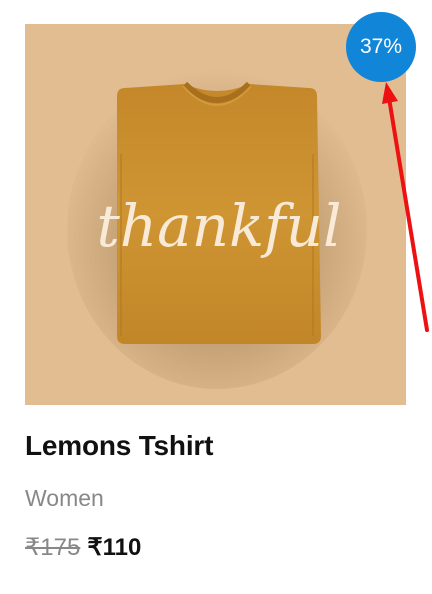  What do you see at coordinates (64, 498) in the screenshot?
I see `product-category: Women` at bounding box center [64, 498].